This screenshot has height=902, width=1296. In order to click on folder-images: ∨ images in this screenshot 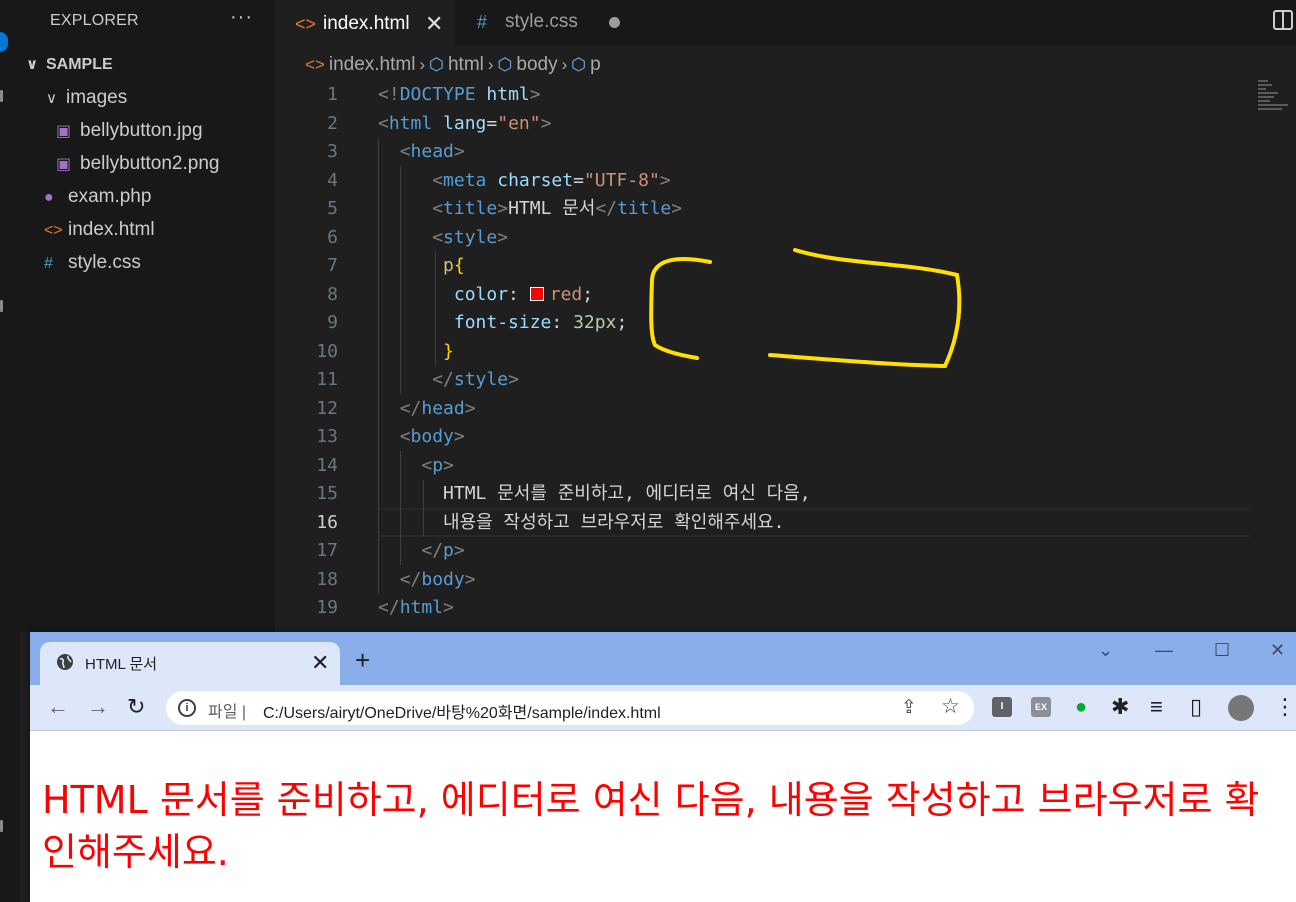, I will do `click(86, 98)`.